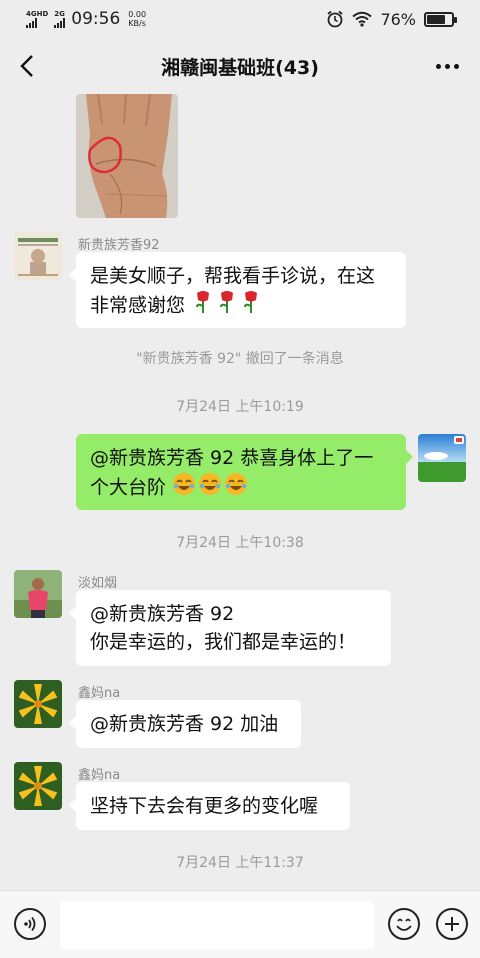  I want to click on laugh-emoji-icon, so click(211, 488).